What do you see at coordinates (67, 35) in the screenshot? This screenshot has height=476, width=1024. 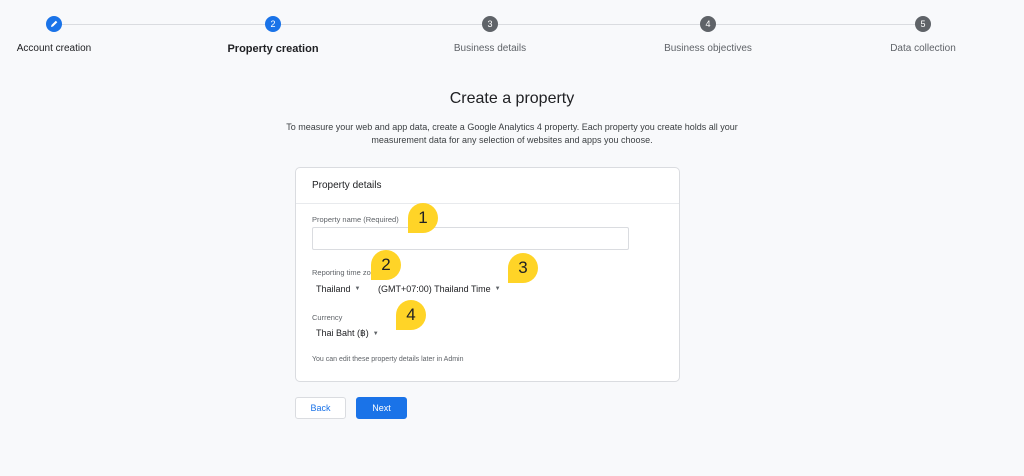 I see `step-account-creation: Account creation` at bounding box center [67, 35].